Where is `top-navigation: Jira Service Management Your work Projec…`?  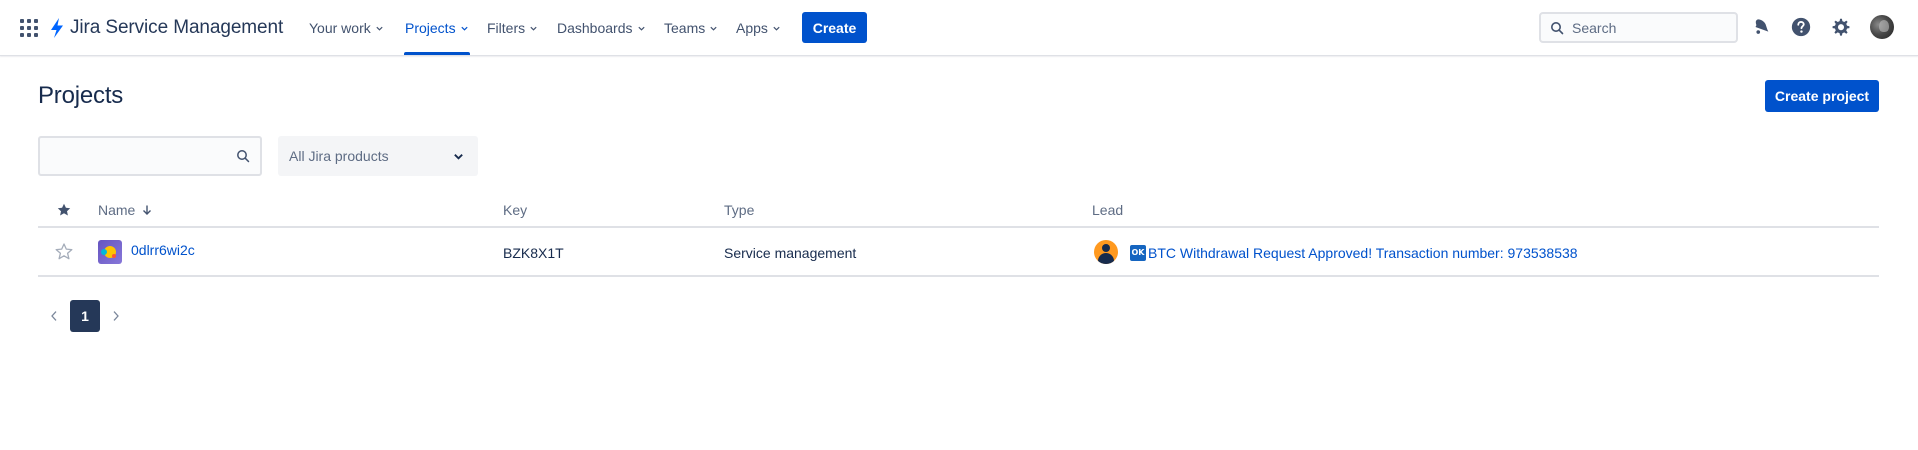
top-navigation: Jira Service Management Your work Projec… is located at coordinates (959, 28).